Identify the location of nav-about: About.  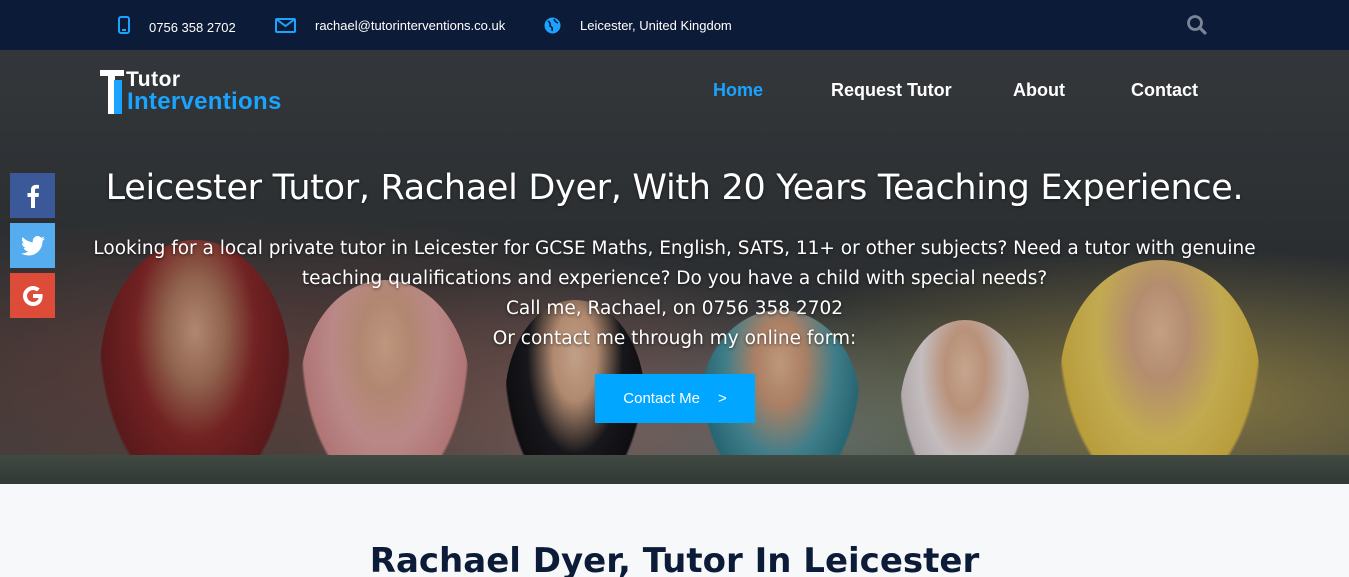
(1039, 92).